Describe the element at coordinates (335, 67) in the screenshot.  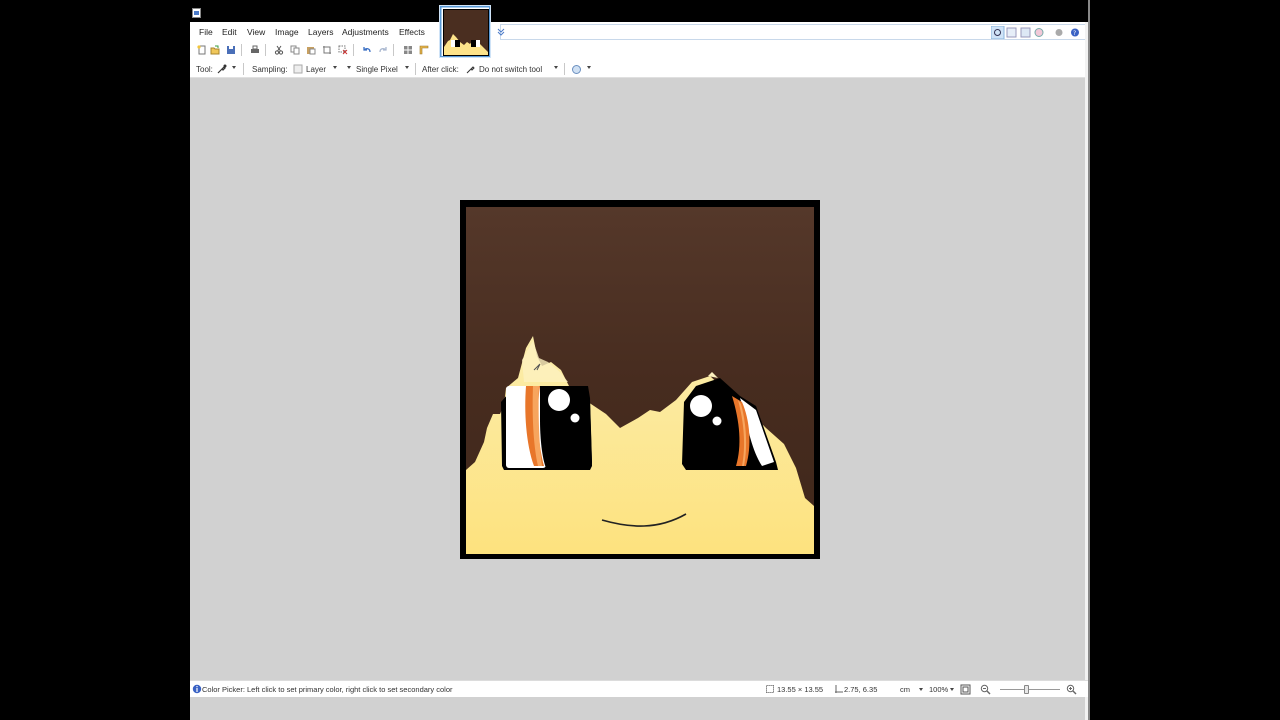
I see `sampling-layer-caret` at that location.